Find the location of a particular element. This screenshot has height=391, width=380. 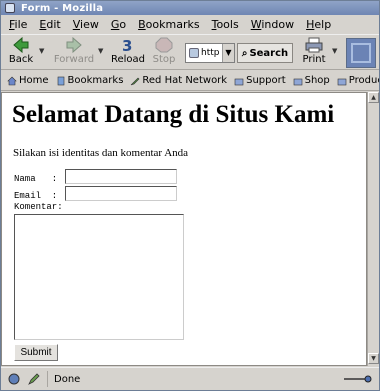

reload-icon: 3 is located at coordinates (127, 45).